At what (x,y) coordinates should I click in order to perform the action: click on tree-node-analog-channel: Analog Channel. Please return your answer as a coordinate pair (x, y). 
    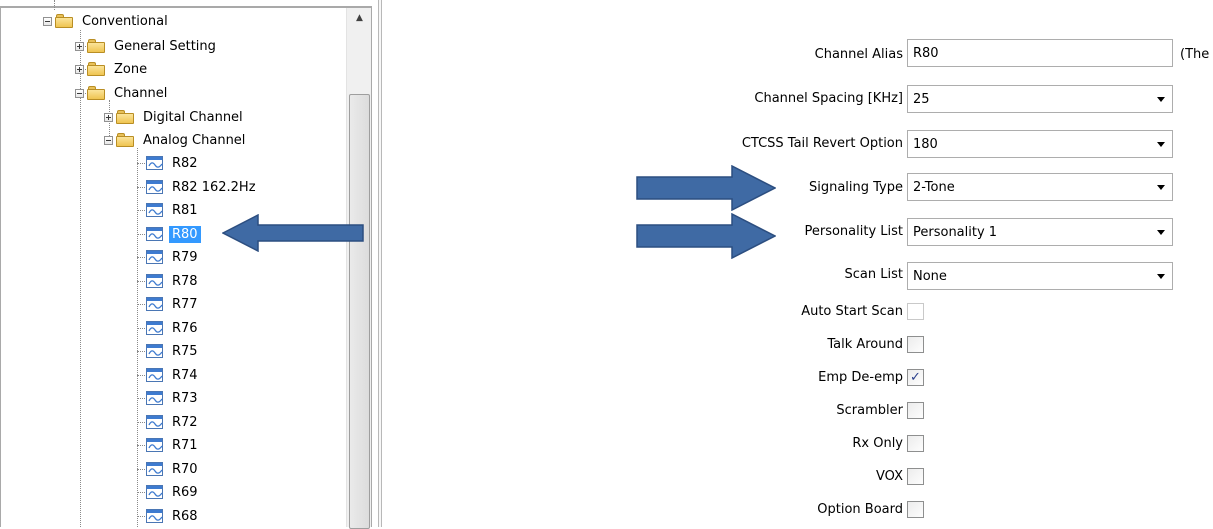
    Looking at the image, I should click on (176, 140).